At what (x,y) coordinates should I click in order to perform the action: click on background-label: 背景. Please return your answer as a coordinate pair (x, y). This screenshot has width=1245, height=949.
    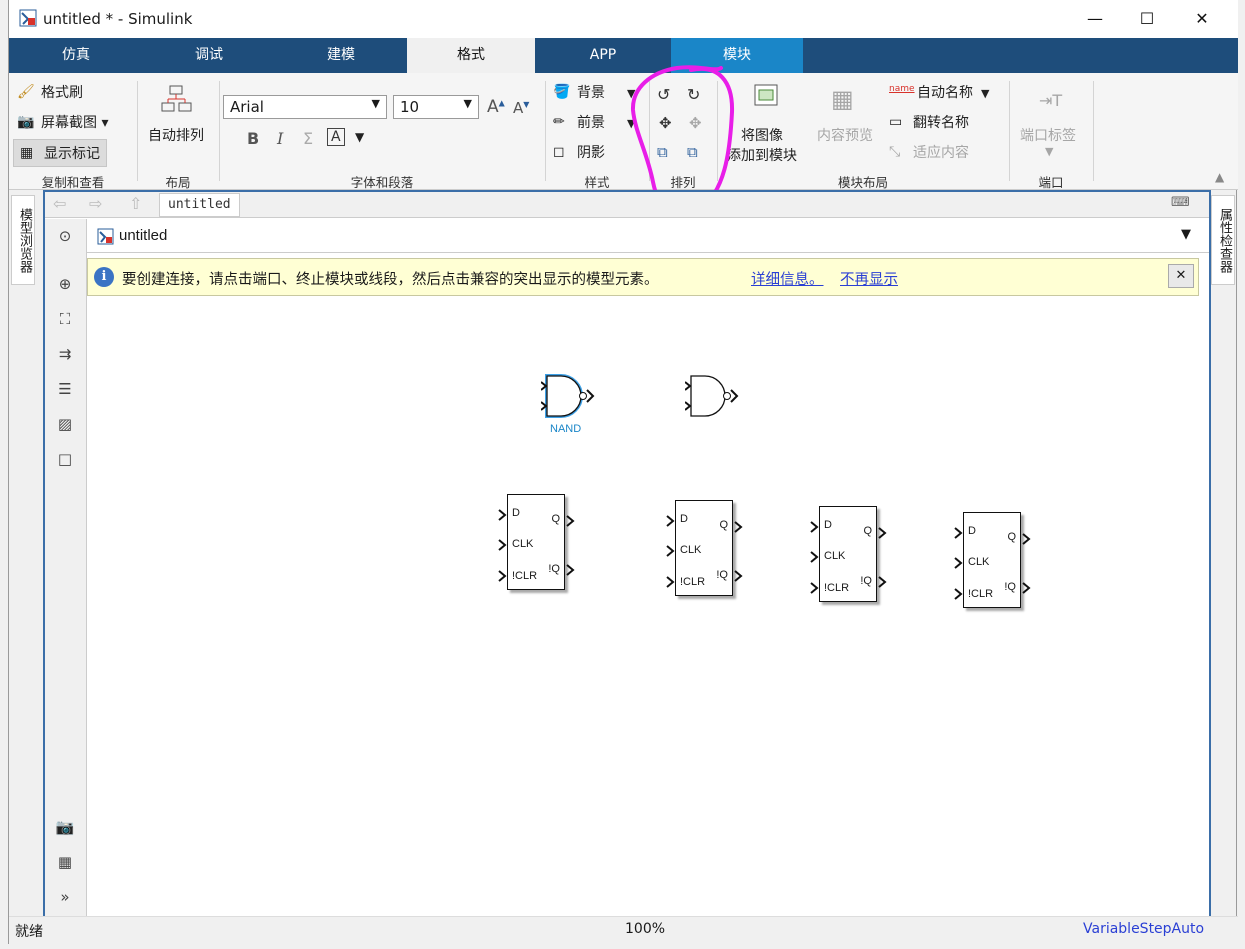
    Looking at the image, I should click on (591, 93).